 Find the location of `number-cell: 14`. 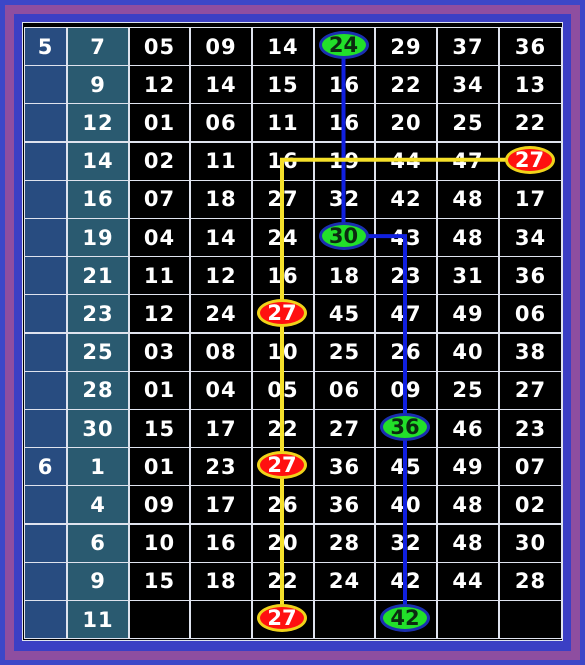

number-cell: 14 is located at coordinates (221, 85).